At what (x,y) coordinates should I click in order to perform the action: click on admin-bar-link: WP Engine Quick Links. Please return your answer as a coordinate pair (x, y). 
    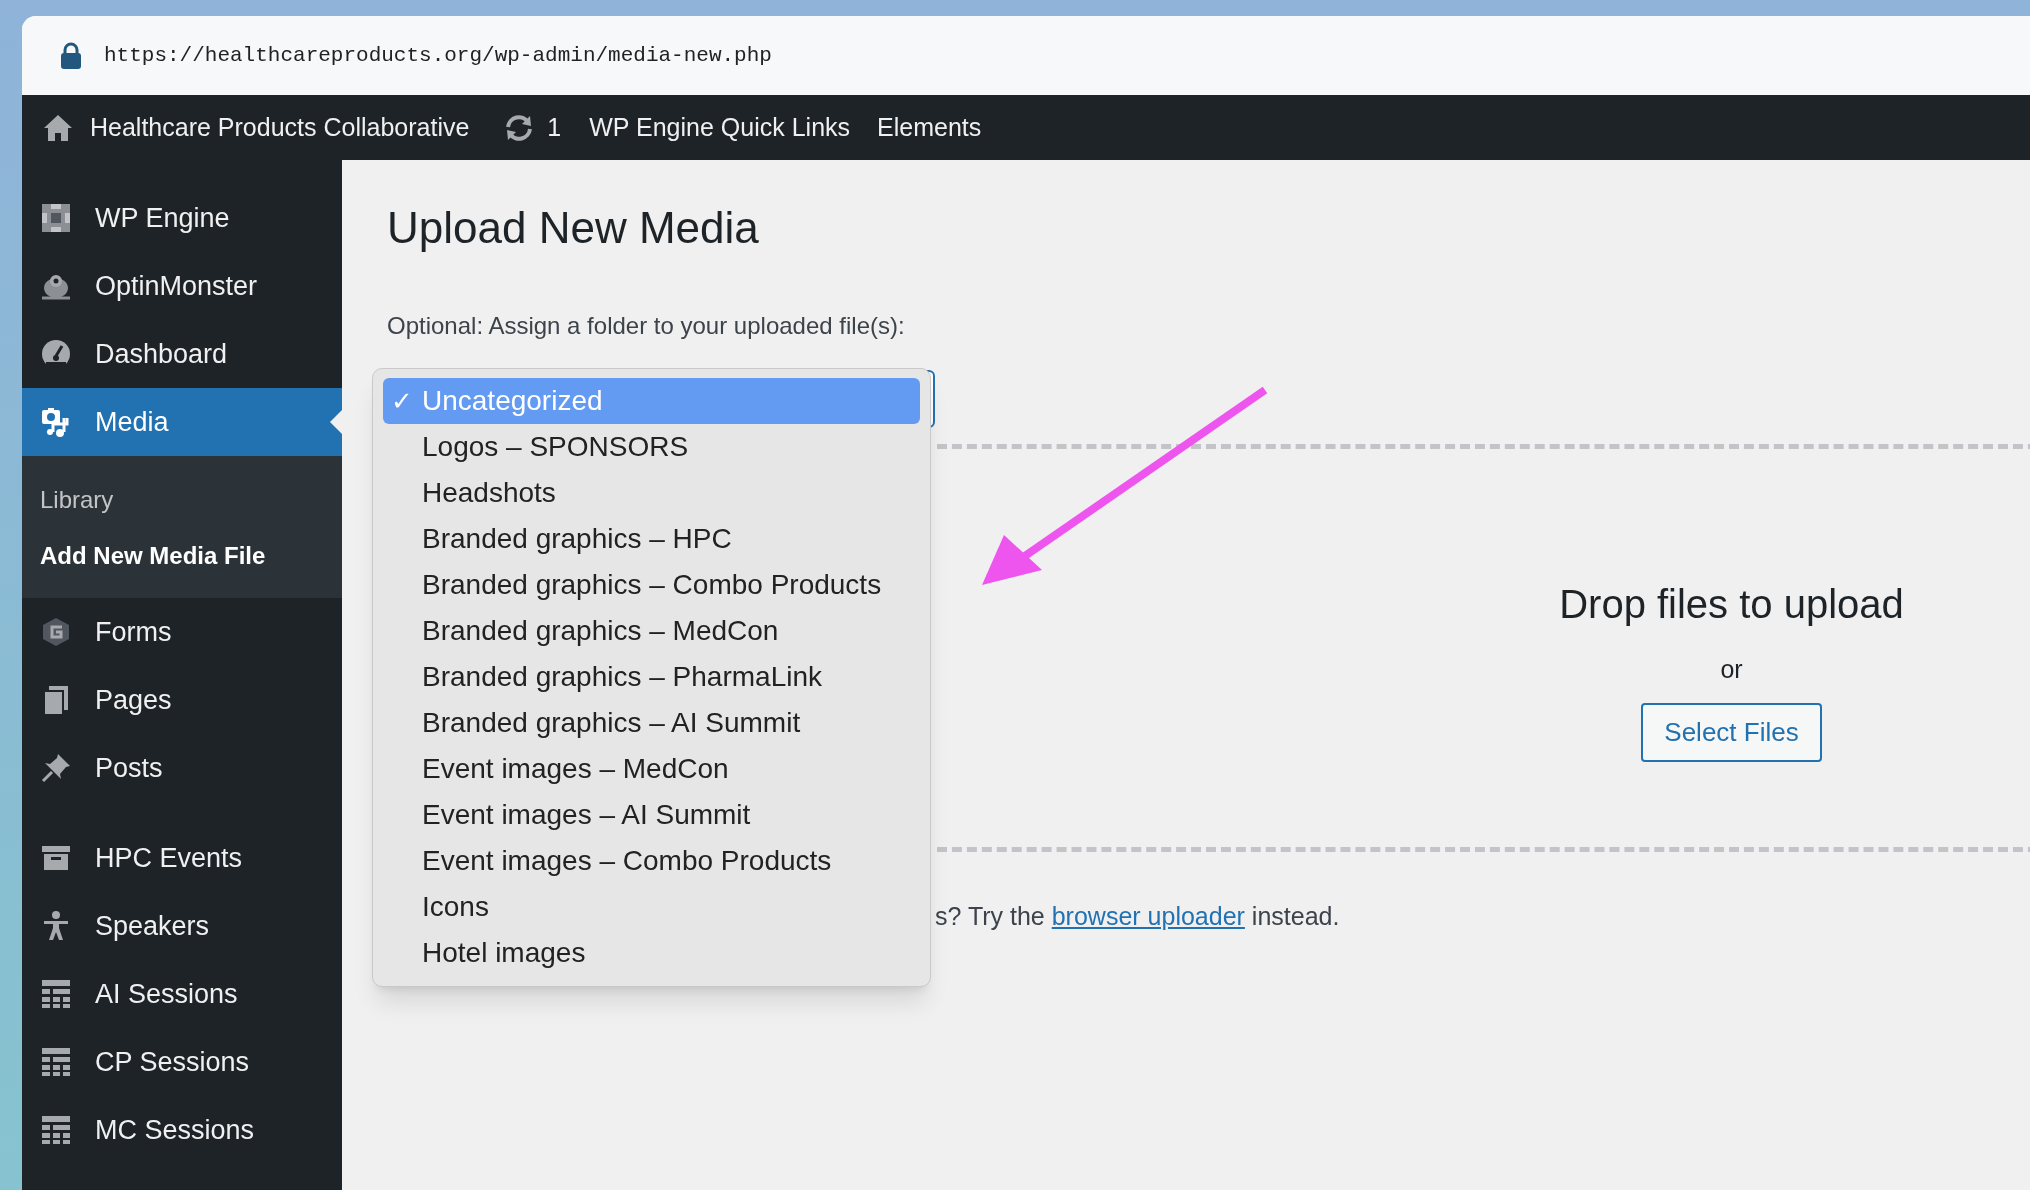
    Looking at the image, I should click on (720, 127).